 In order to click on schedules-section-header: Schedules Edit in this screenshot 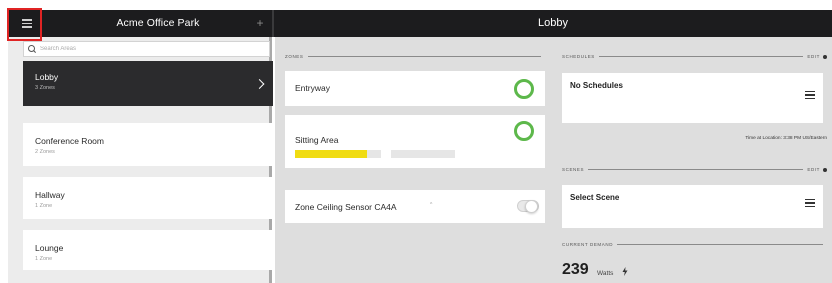, I will do `click(694, 56)`.